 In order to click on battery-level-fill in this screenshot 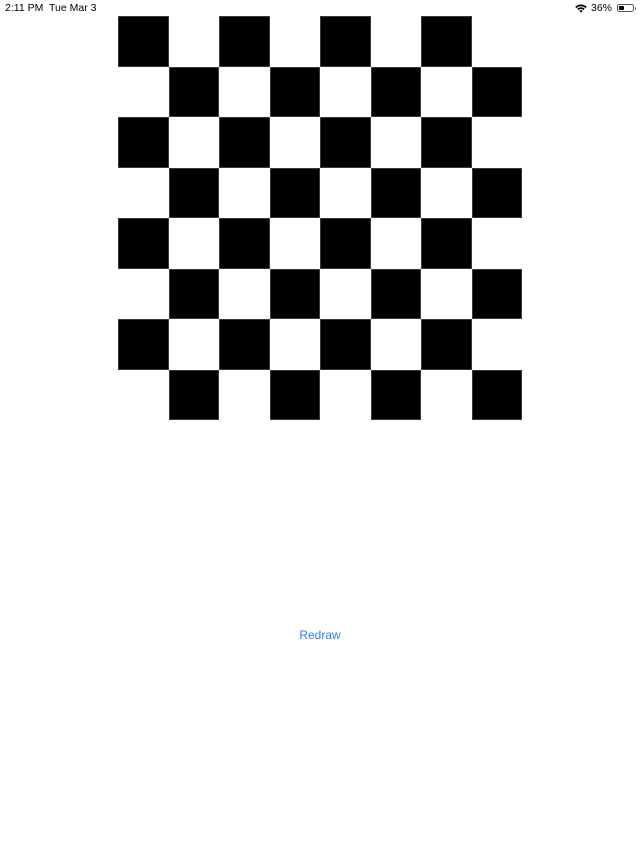, I will do `click(621, 8)`.